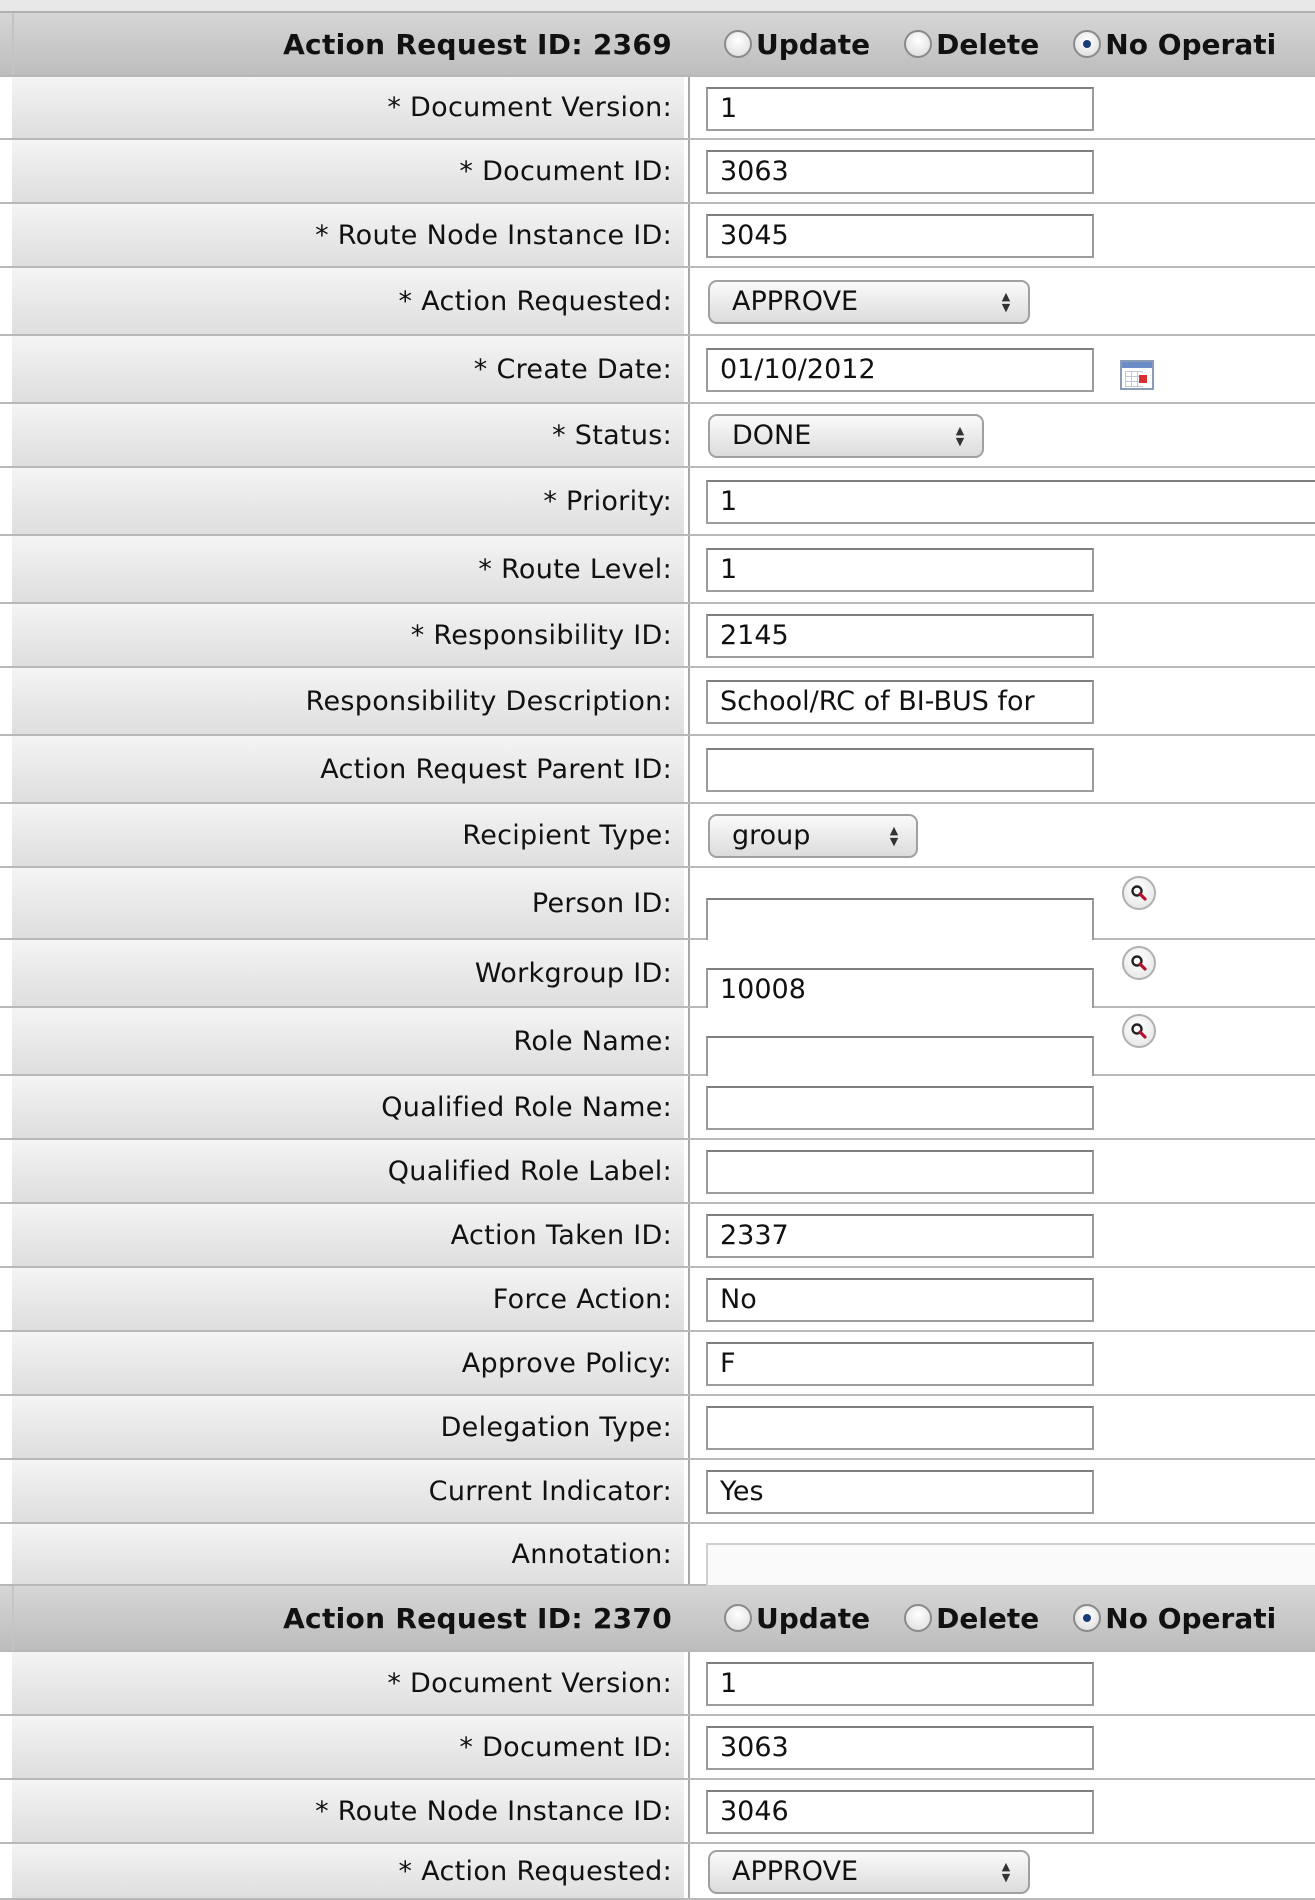 Image resolution: width=1315 pixels, height=1900 pixels. I want to click on action-request-parent-id-label: Action Request Parent ID:, so click(348, 769).